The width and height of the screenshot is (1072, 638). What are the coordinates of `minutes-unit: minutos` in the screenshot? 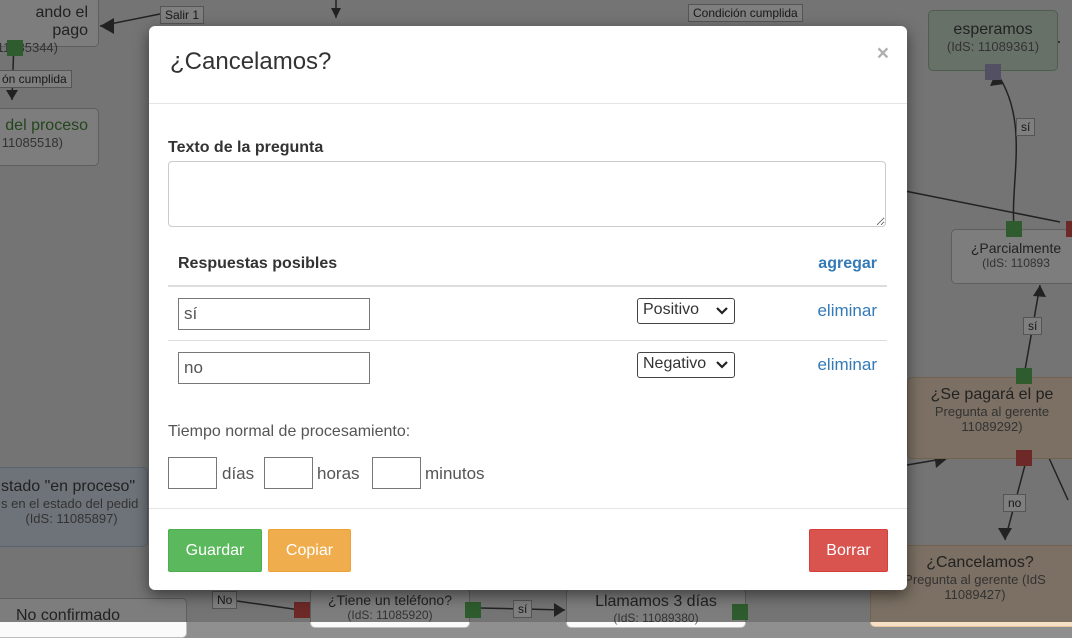 It's located at (455, 473).